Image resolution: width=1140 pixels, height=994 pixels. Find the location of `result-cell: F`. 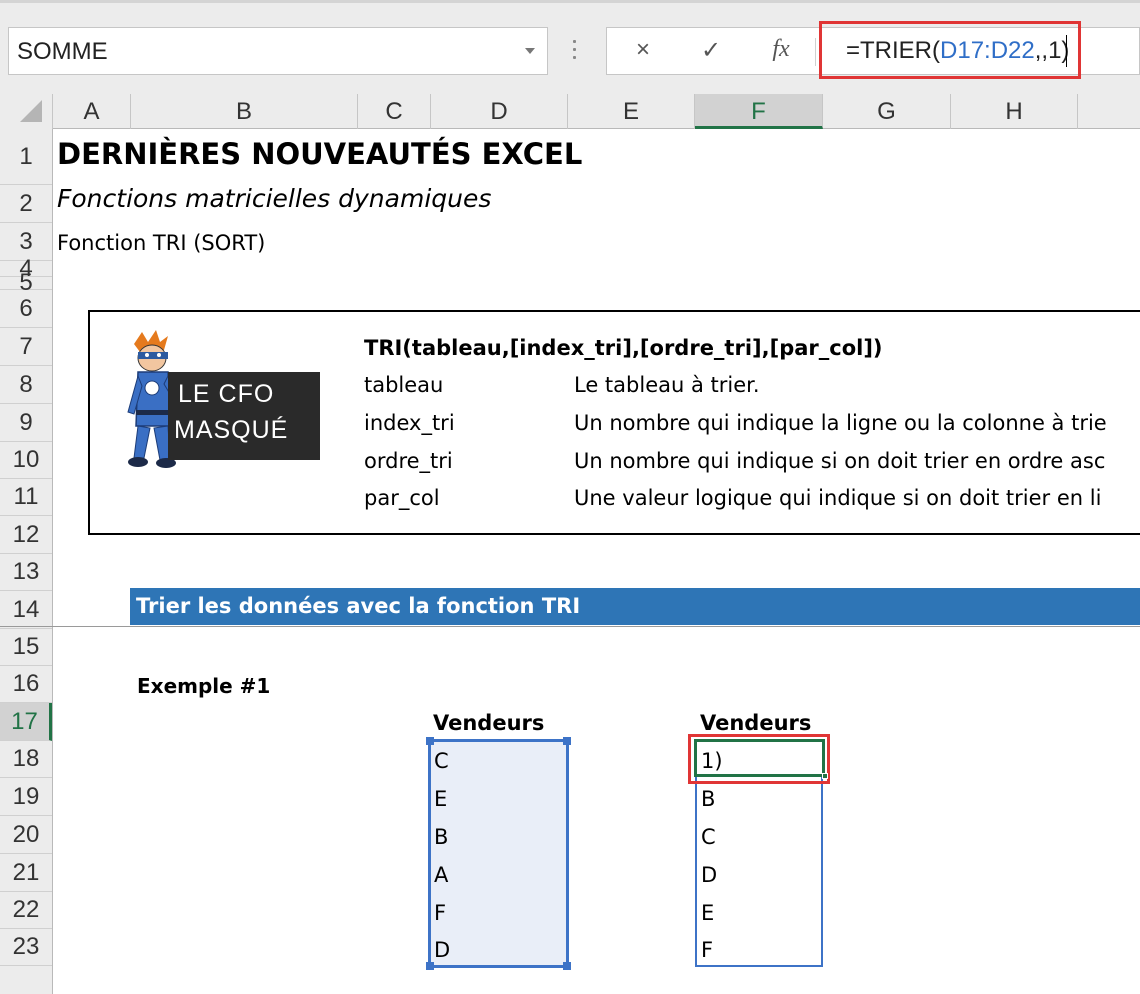

result-cell: F is located at coordinates (707, 950).